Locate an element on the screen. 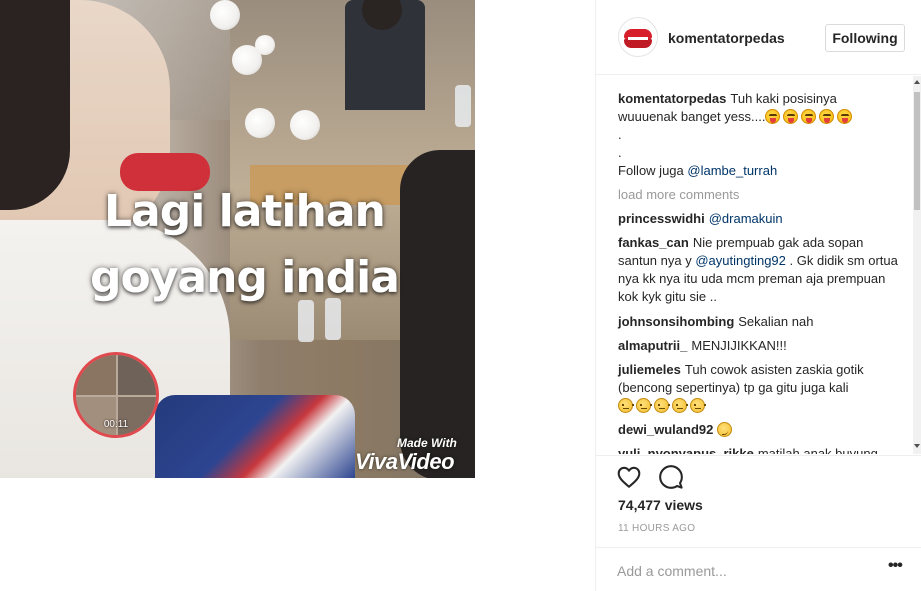 Image resolution: width=921 pixels, height=591 pixels. following-button: Following is located at coordinates (865, 38).